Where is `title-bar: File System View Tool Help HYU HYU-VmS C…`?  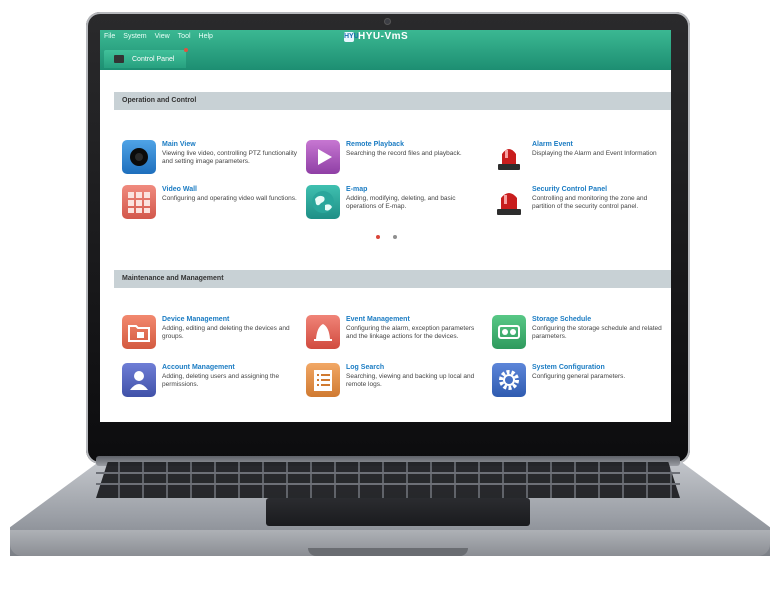 title-bar: File System View Tool Help HYU HYU-VmS C… is located at coordinates (385, 50).